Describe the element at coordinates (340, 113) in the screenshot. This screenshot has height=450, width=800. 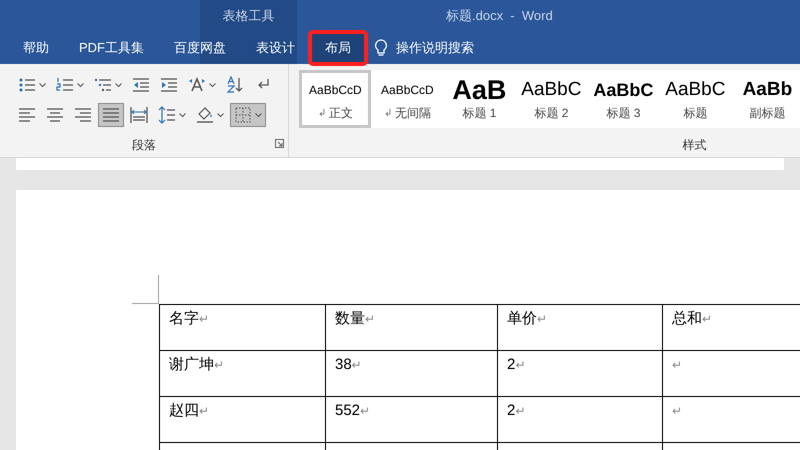
I see `style-name: 正文` at that location.